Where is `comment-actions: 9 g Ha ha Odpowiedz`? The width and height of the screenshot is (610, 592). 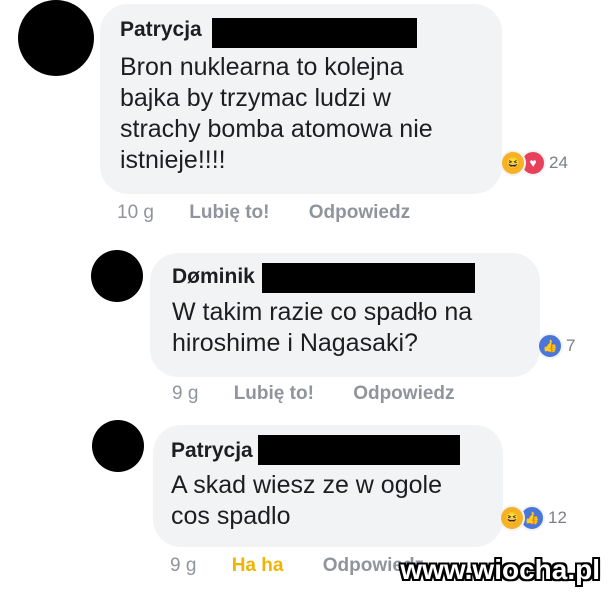
comment-actions: 9 g Ha ha Odpowiedz is located at coordinates (297, 566).